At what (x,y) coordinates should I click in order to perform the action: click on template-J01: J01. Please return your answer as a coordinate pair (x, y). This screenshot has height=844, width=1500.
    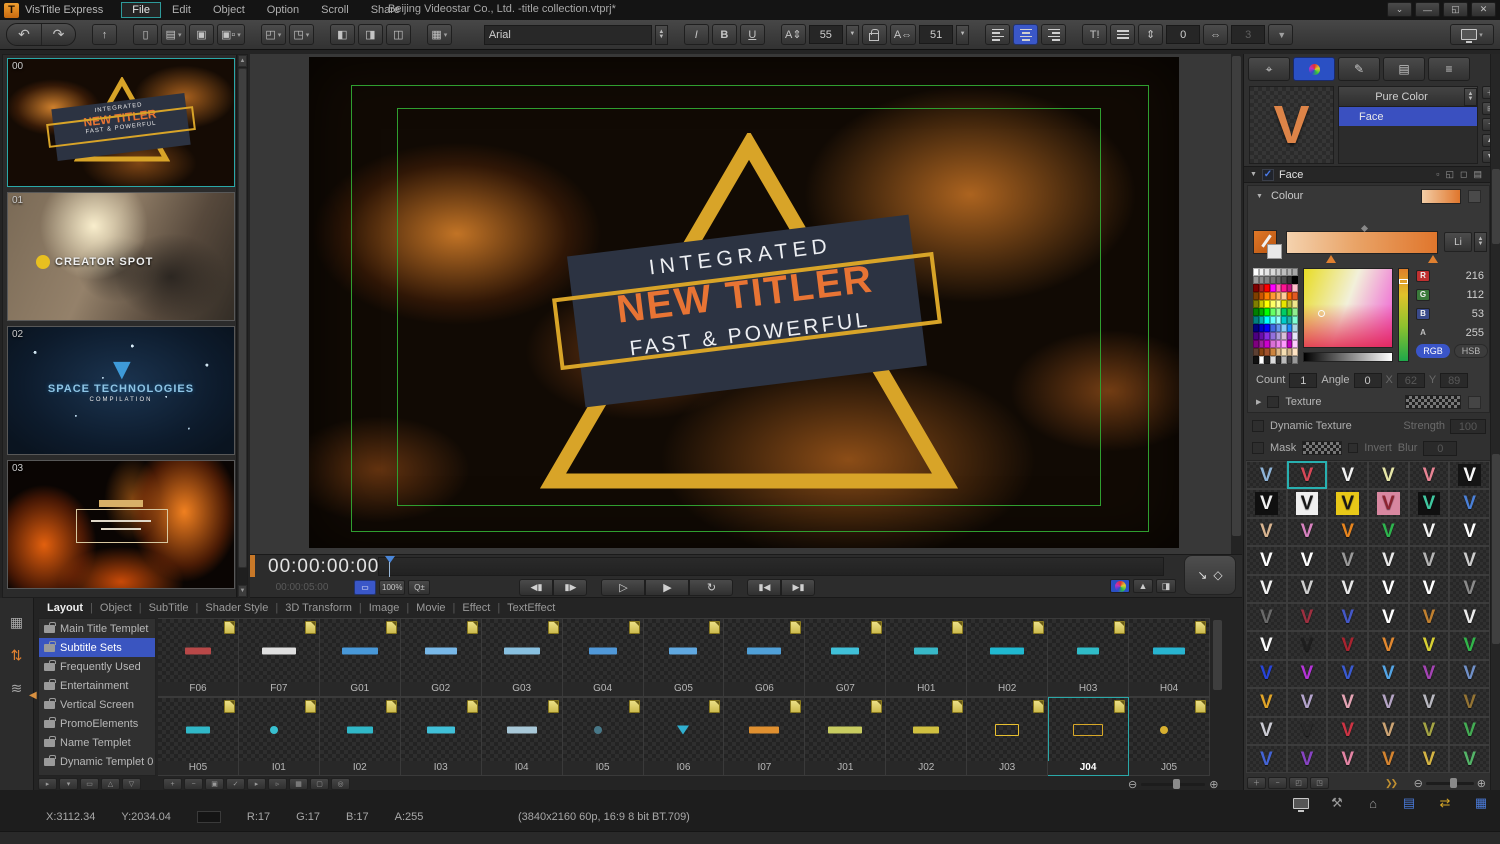
    Looking at the image, I should click on (846, 736).